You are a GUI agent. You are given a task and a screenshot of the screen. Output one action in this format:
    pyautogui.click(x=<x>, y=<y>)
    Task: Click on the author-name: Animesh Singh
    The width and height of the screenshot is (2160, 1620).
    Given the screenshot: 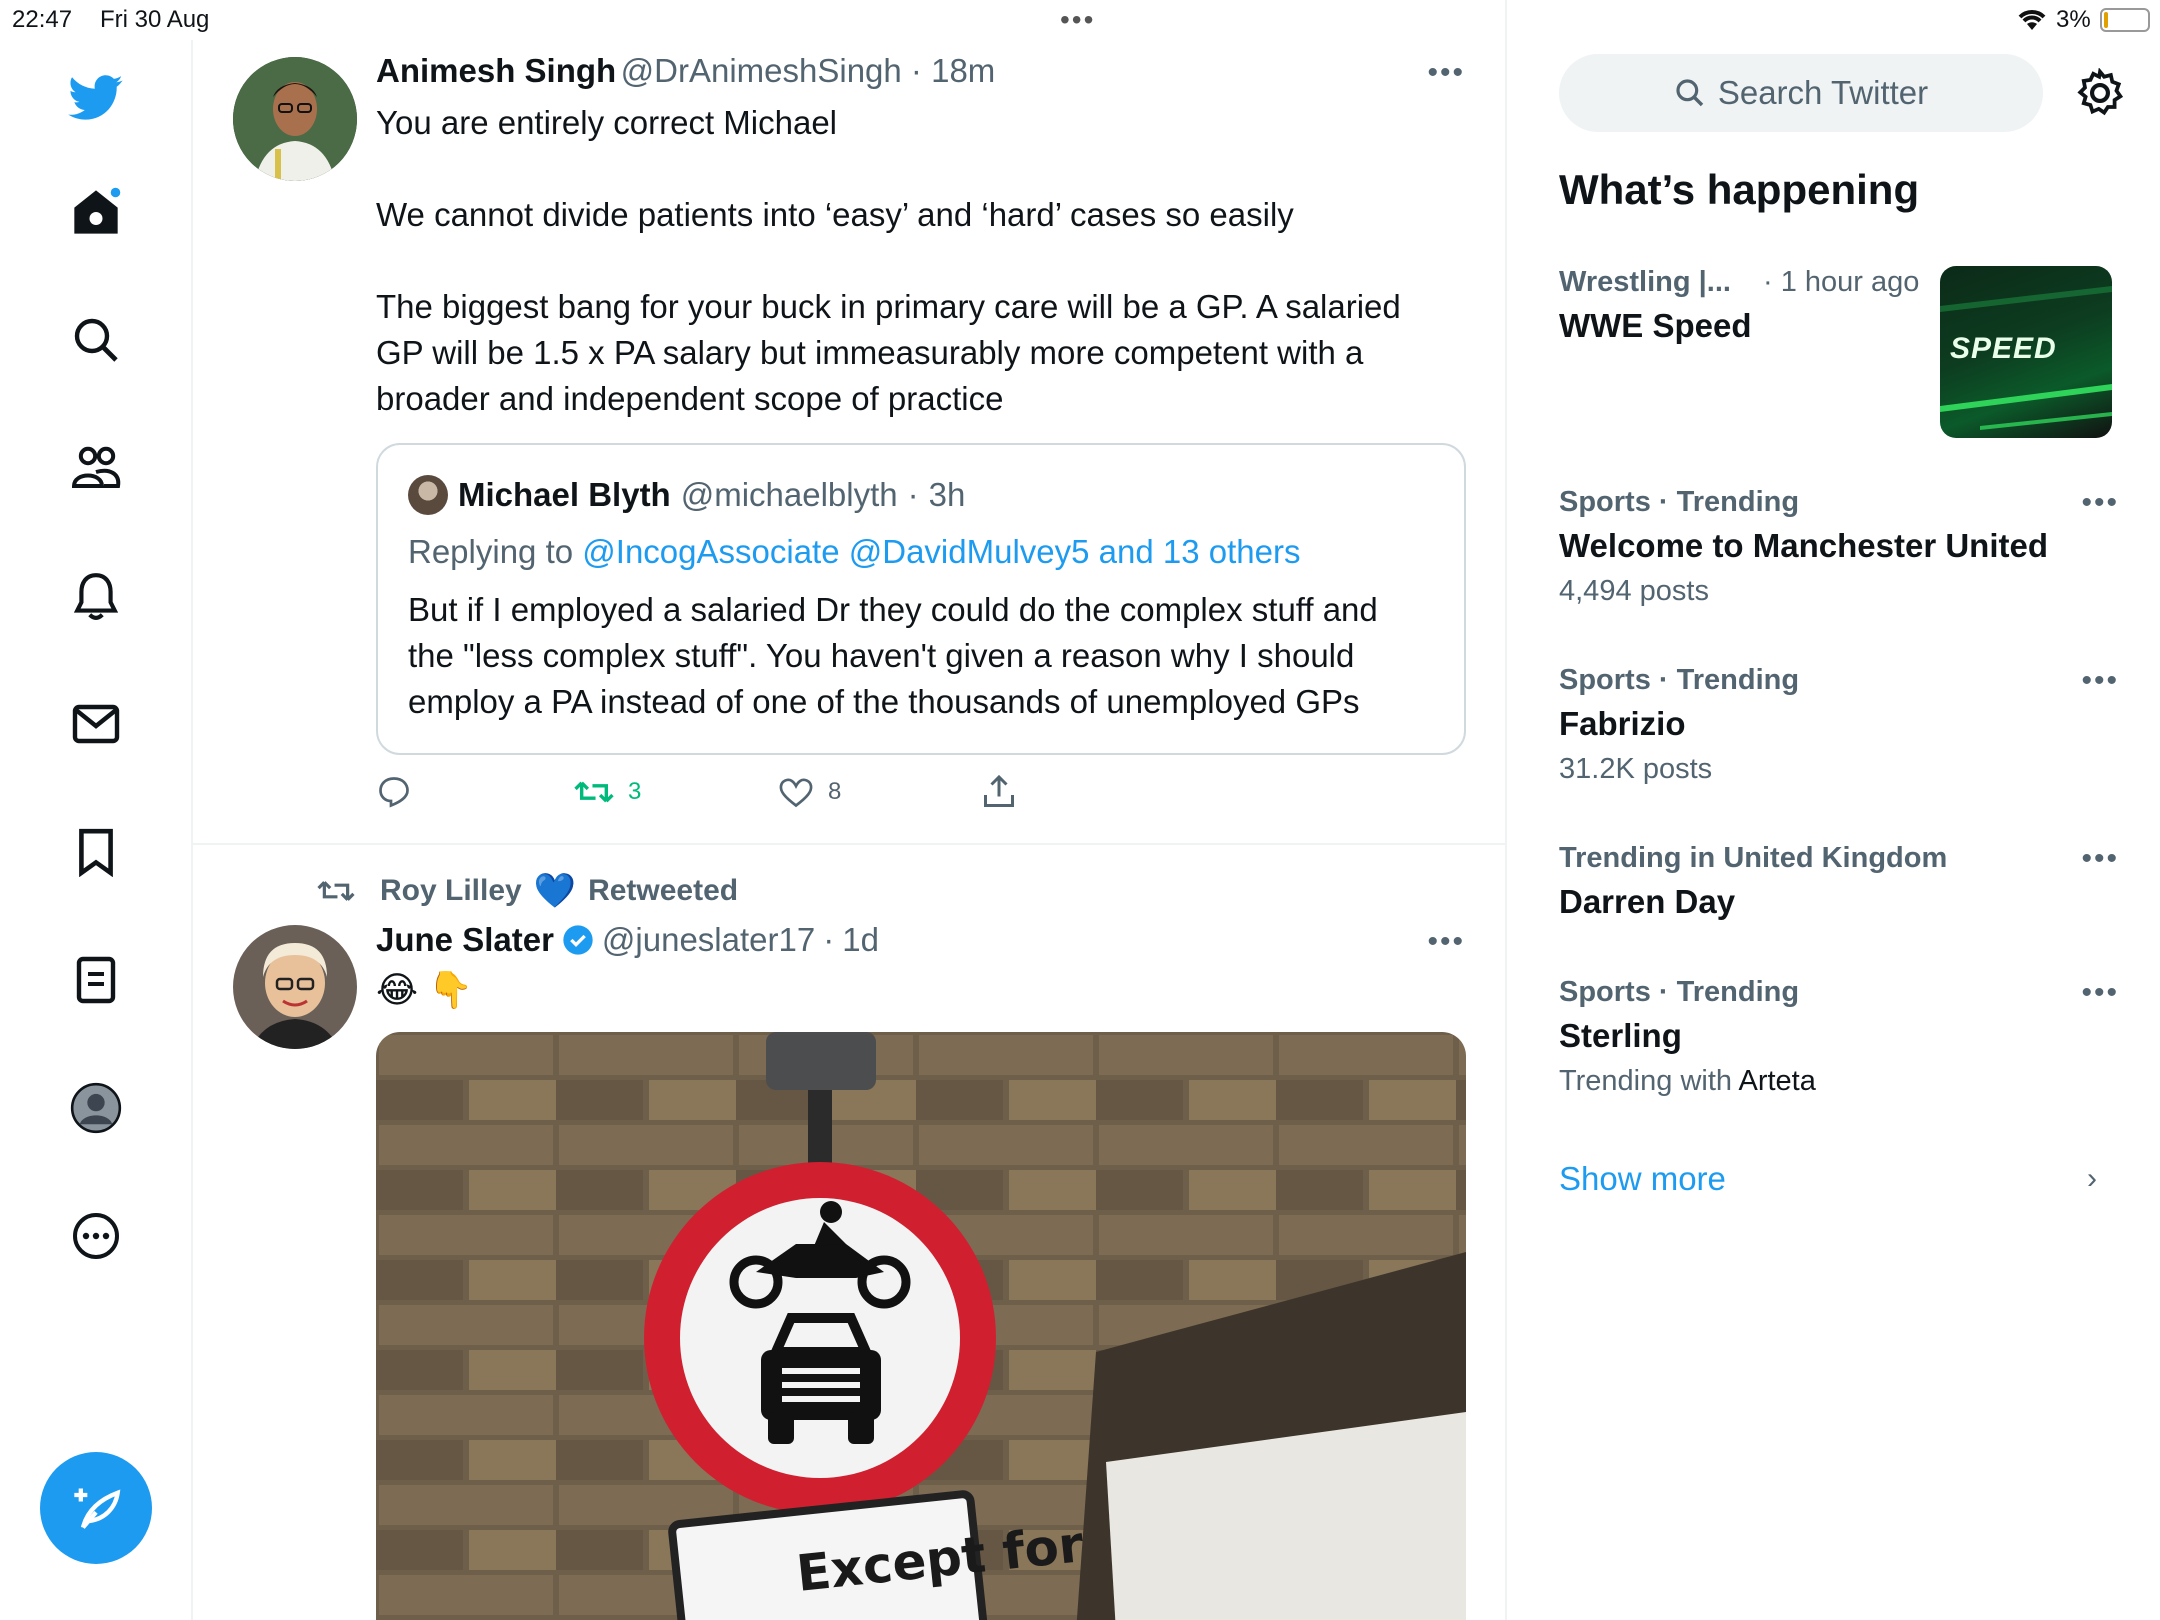 What is the action you would take?
    pyautogui.click(x=496, y=70)
    